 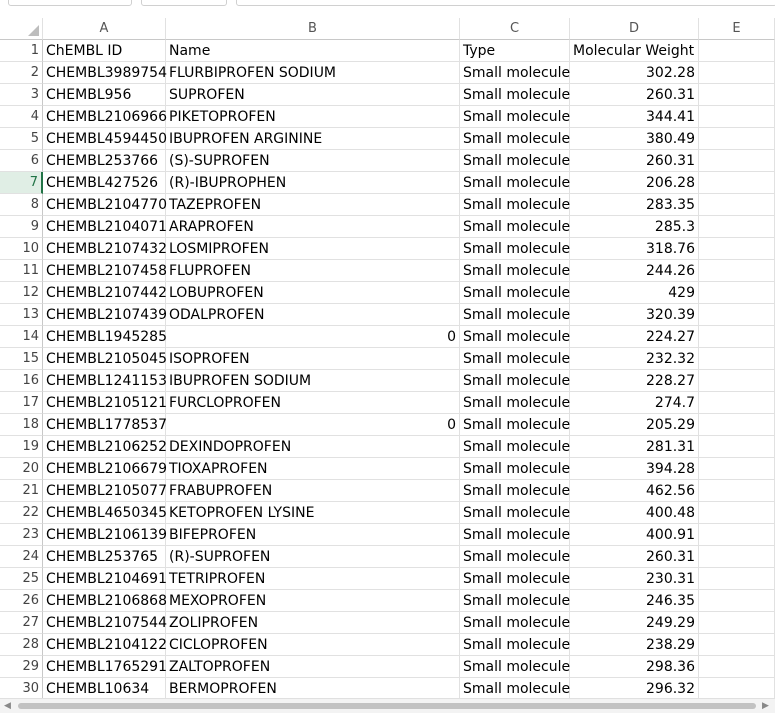 What do you see at coordinates (313, 579) in the screenshot?
I see `cell-name: TETRIPROFEN` at bounding box center [313, 579].